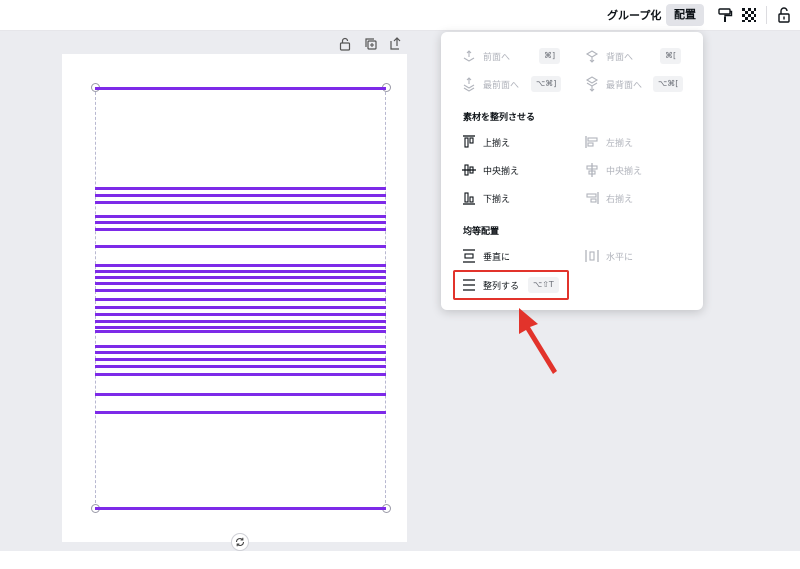  Describe the element at coordinates (485, 142) in the screenshot. I see `menu-item-align-top: 上揃え` at that location.